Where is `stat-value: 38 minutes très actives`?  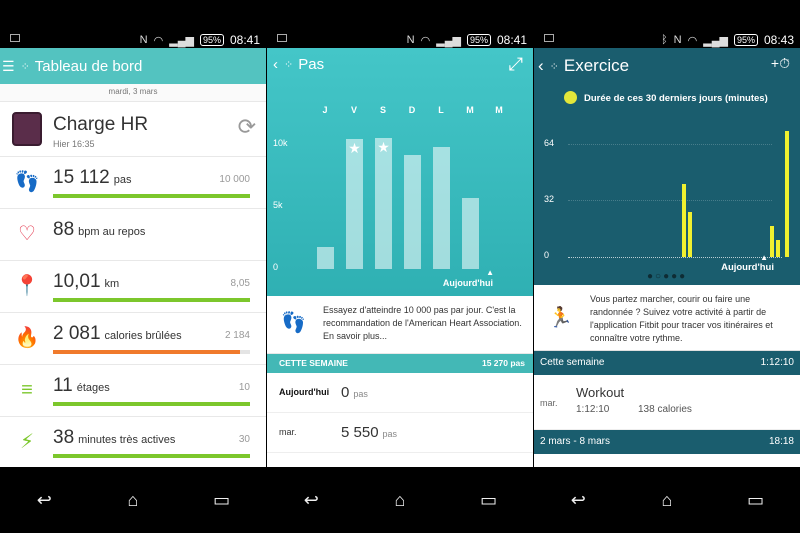
stat-value: 38 minutes très actives is located at coordinates (114, 438).